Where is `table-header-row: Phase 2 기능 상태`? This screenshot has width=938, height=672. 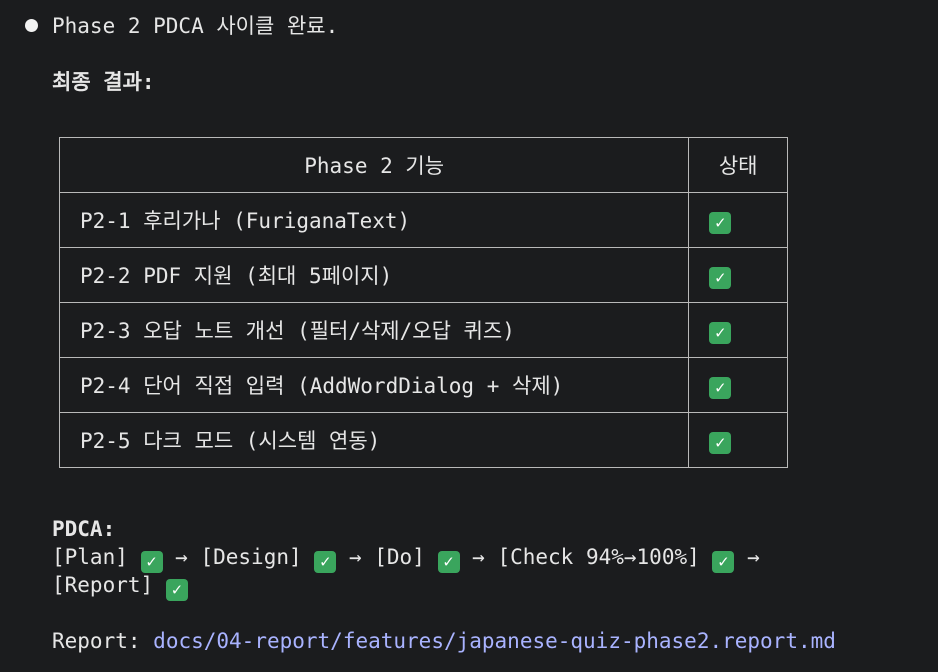
table-header-row: Phase 2 기능 상태 is located at coordinates (423, 165).